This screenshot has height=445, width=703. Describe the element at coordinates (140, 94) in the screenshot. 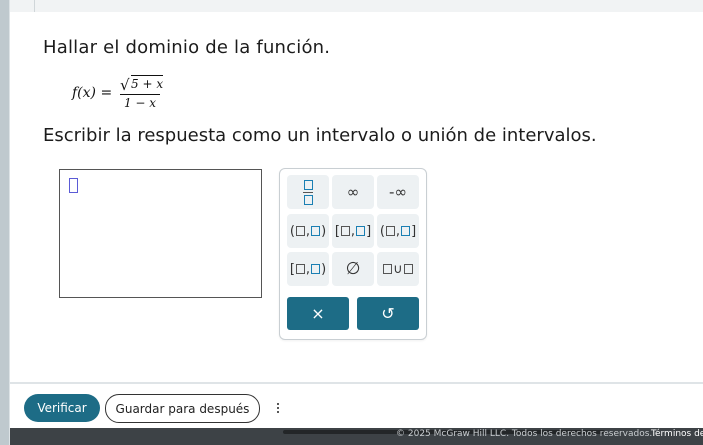

I see `fraction-bar` at that location.